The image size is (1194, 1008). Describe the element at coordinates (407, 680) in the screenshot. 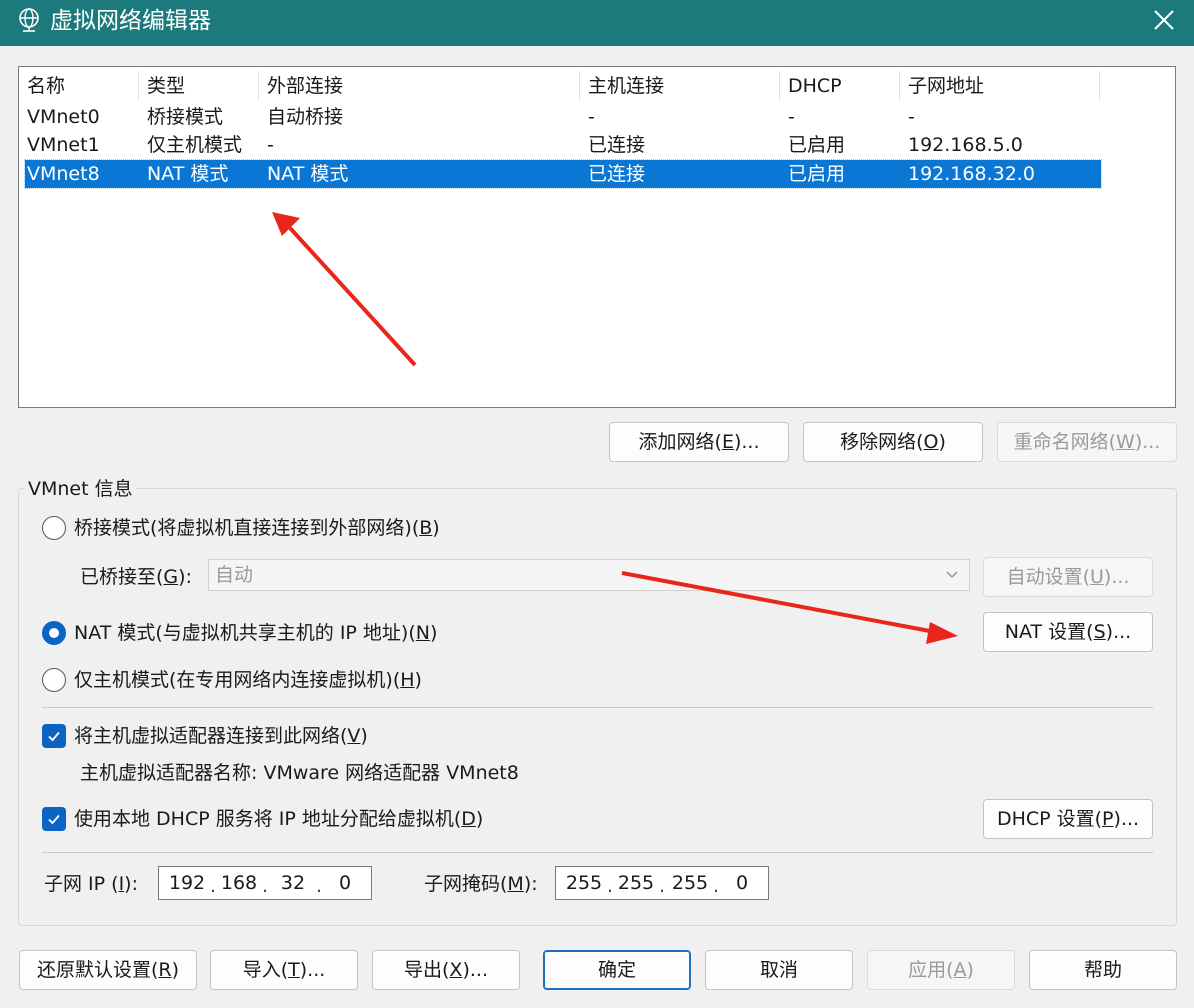

I see `host-only-hotkey: H` at that location.